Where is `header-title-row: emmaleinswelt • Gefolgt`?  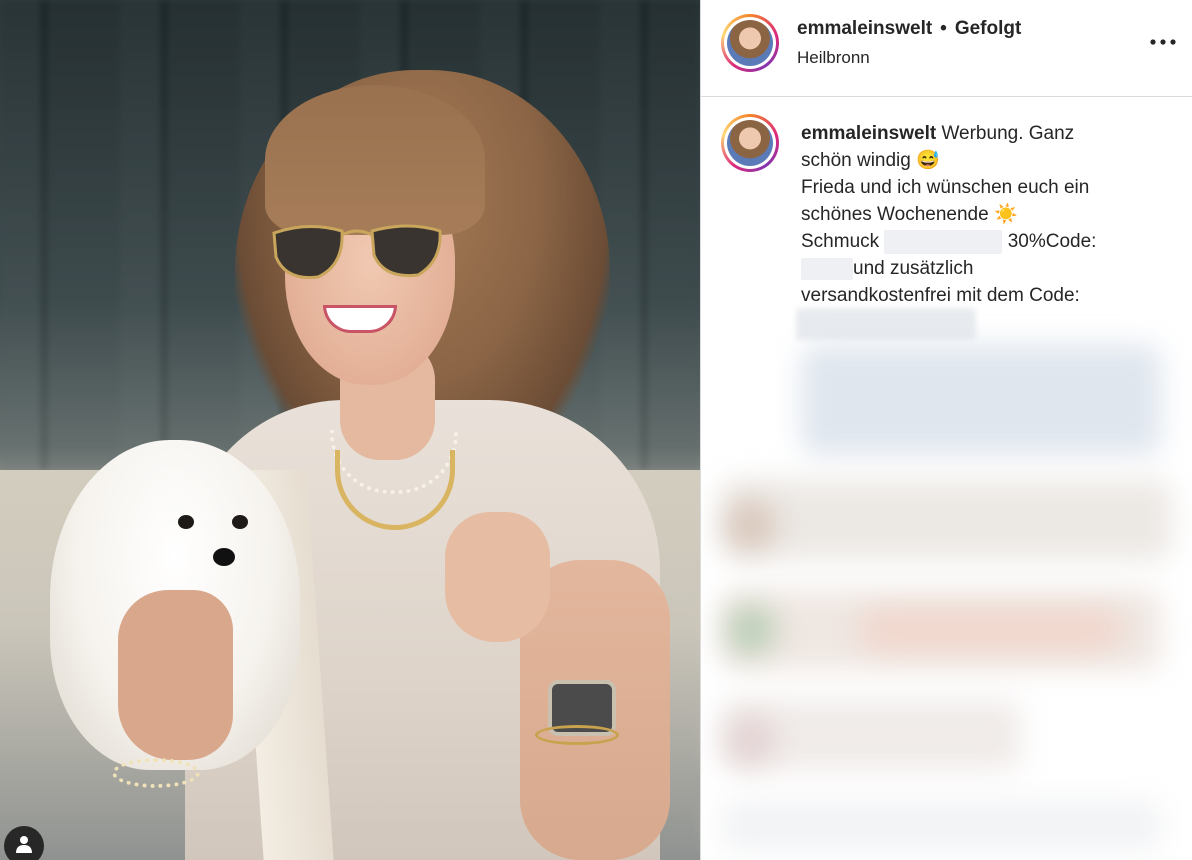
header-title-row: emmaleinswelt • Gefolgt is located at coordinates (909, 29).